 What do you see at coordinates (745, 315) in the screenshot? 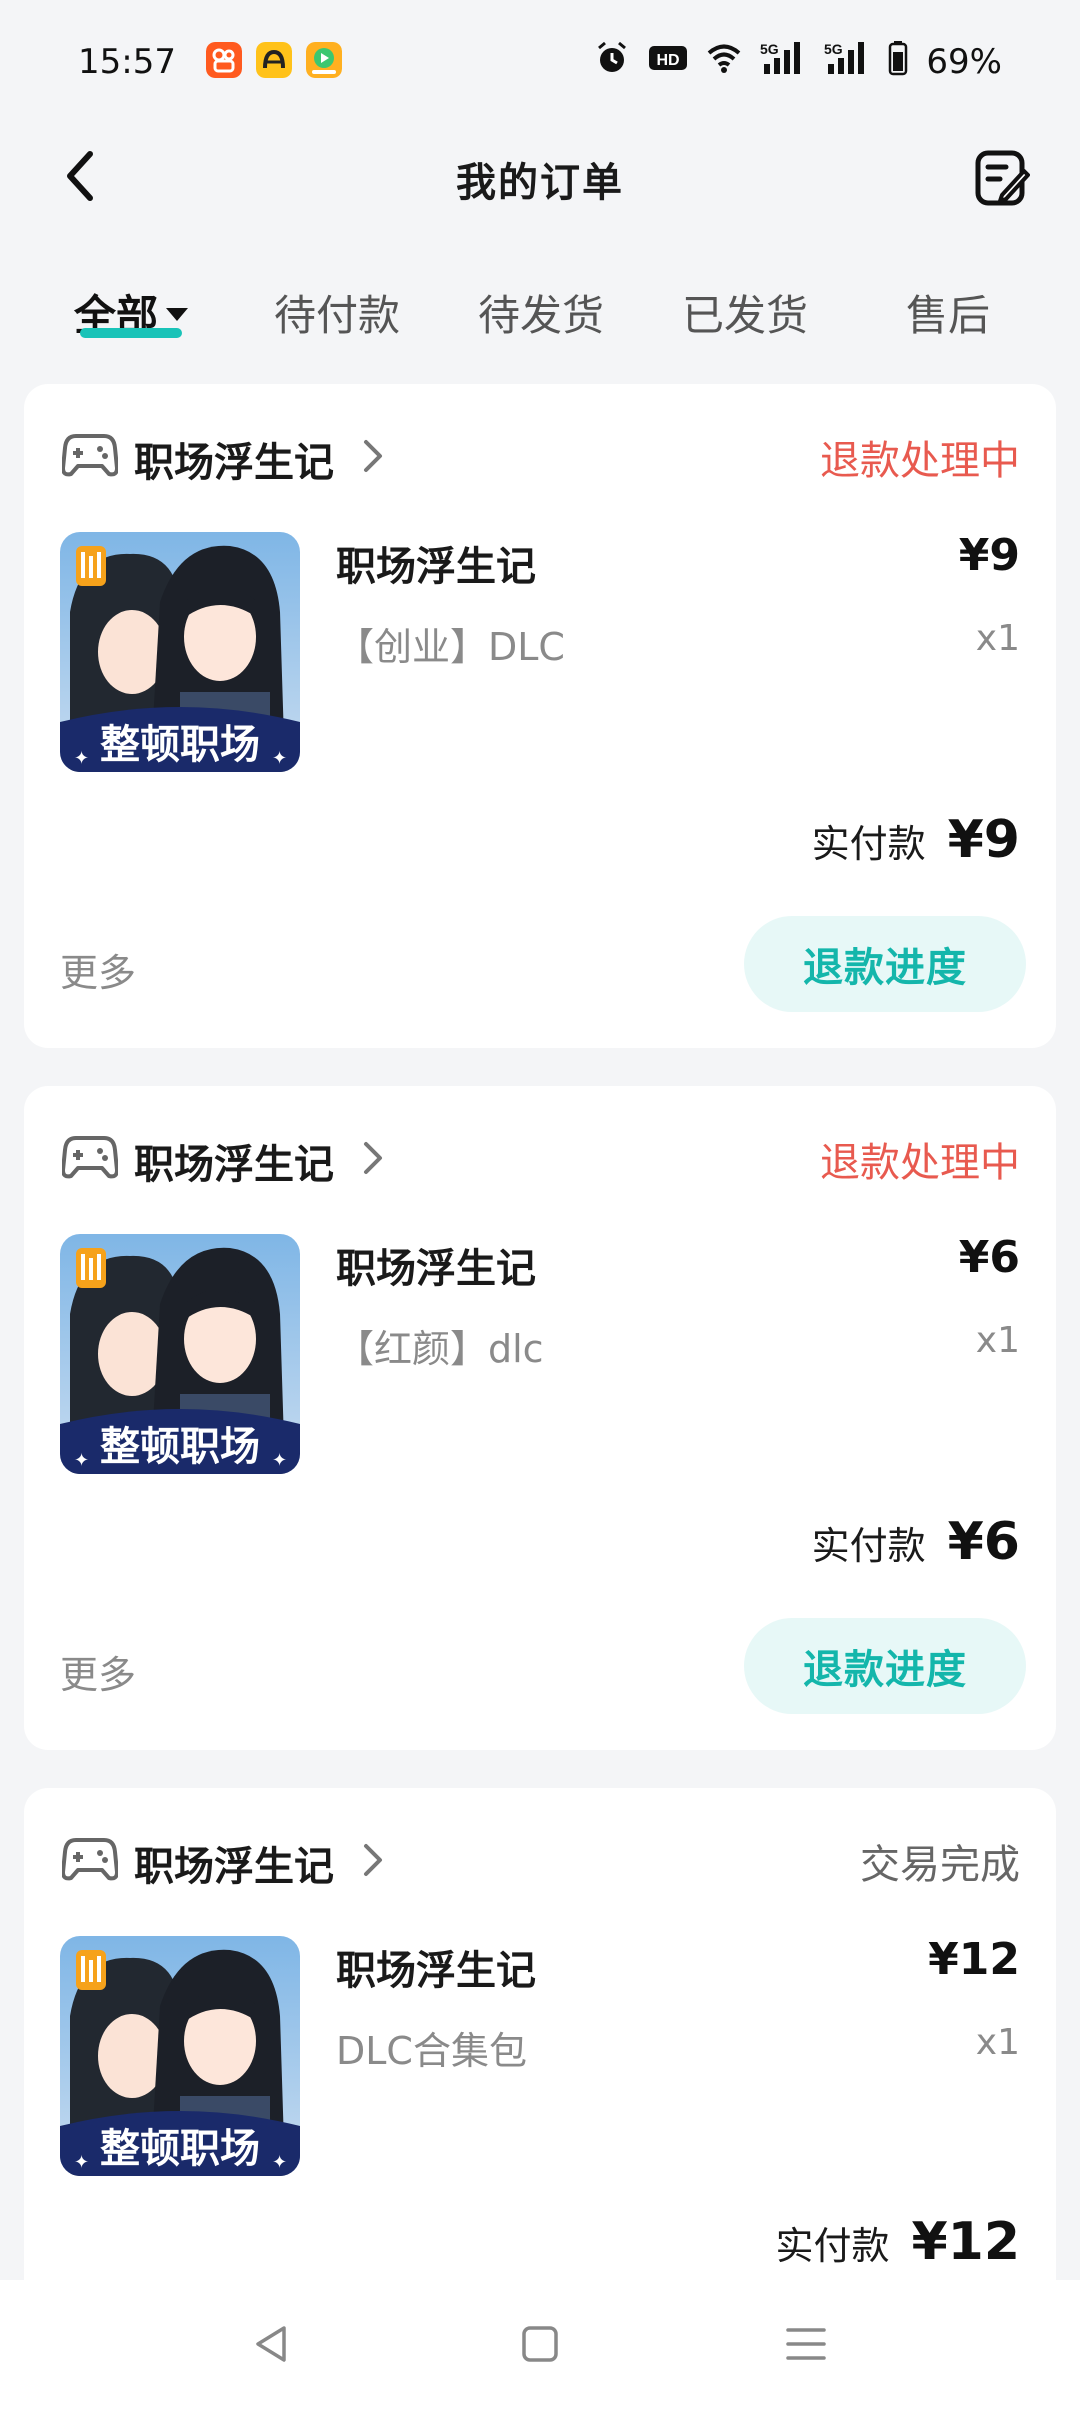
I see `tab-shipped-label: 已发货` at bounding box center [745, 315].